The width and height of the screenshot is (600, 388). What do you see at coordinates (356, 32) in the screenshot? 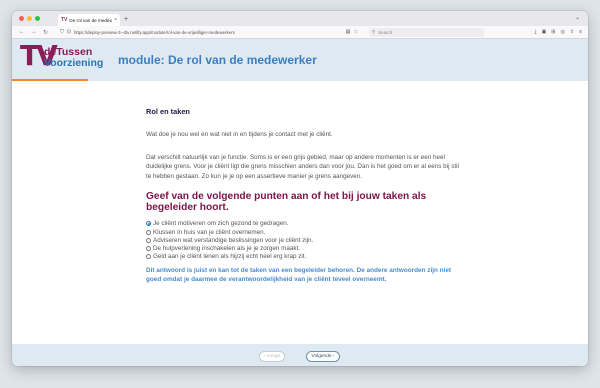
I see `bookmark-star-icon: ☆` at bounding box center [356, 32].